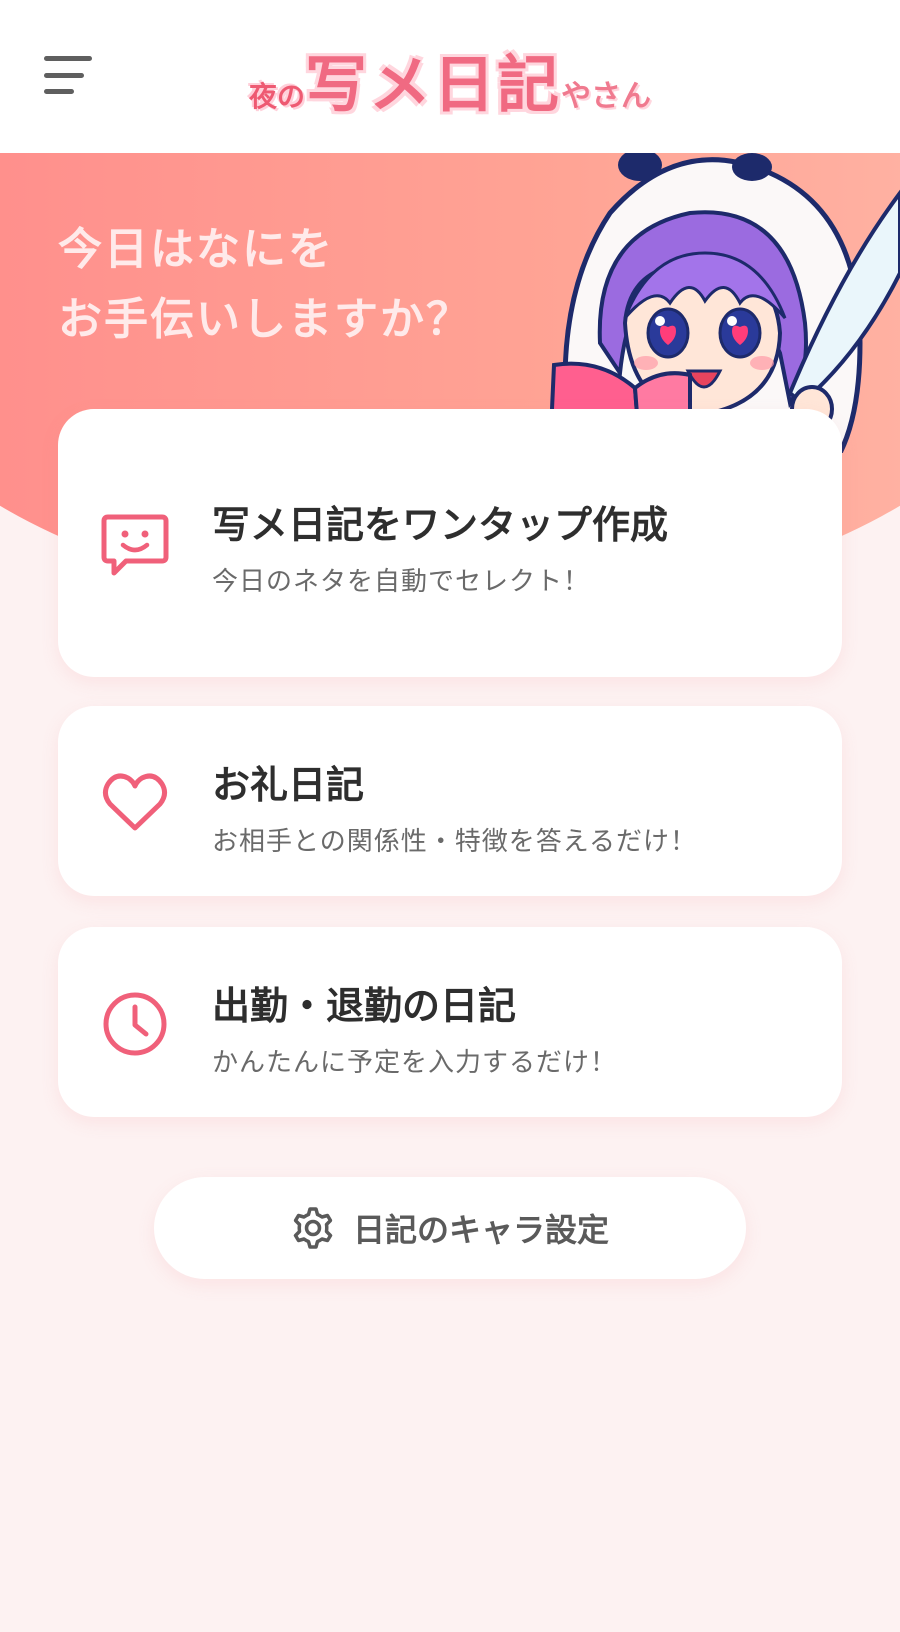 Image resolution: width=900 pixels, height=1632 pixels. Describe the element at coordinates (135, 1024) in the screenshot. I see `clock-icon` at that location.